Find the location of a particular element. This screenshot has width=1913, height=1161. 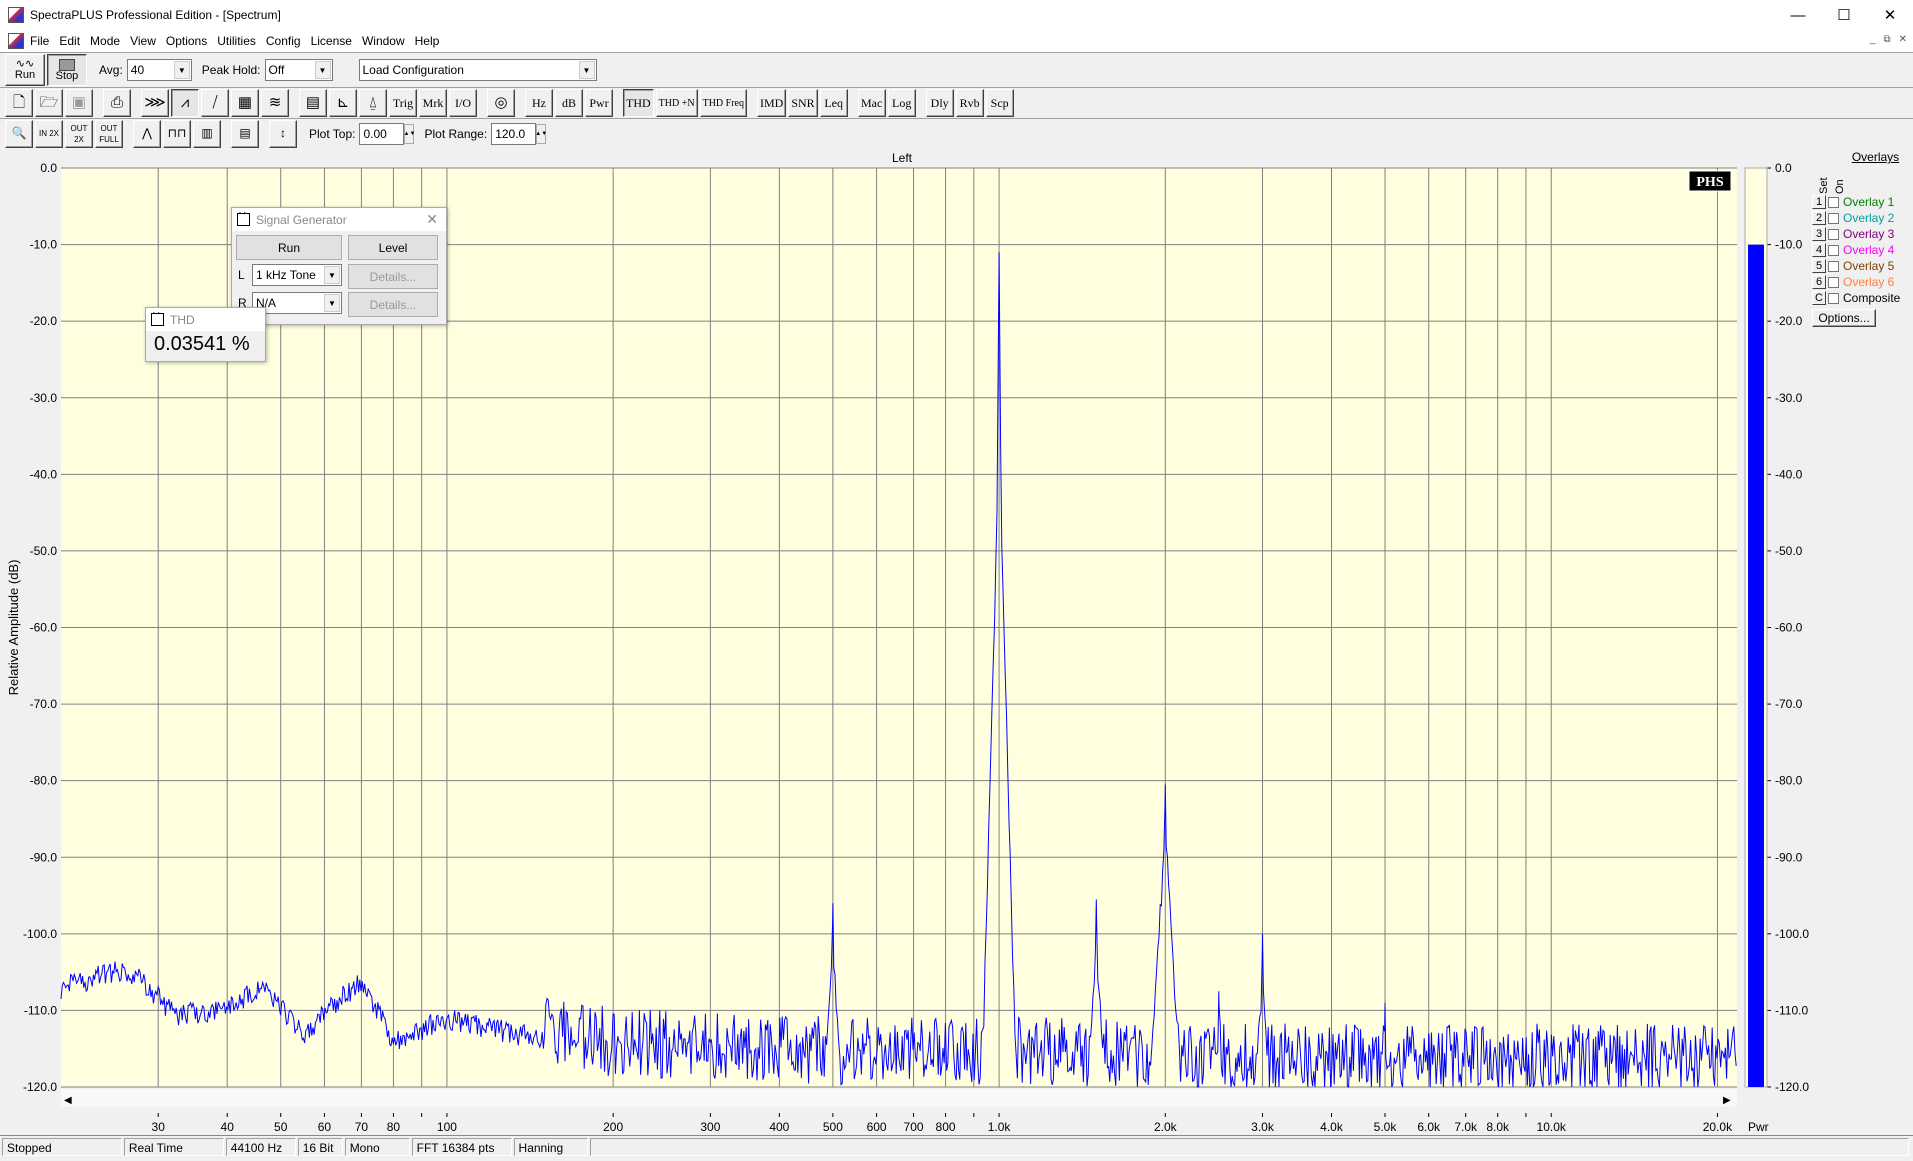

stop-label: Stop is located at coordinates (67, 75).